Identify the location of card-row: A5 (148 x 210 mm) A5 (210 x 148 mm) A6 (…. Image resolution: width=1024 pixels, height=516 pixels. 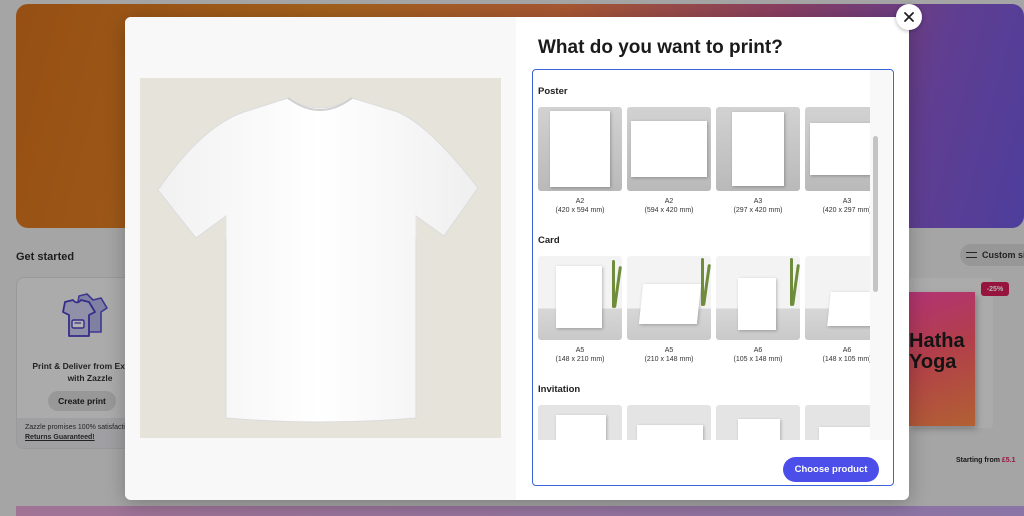
(704, 310).